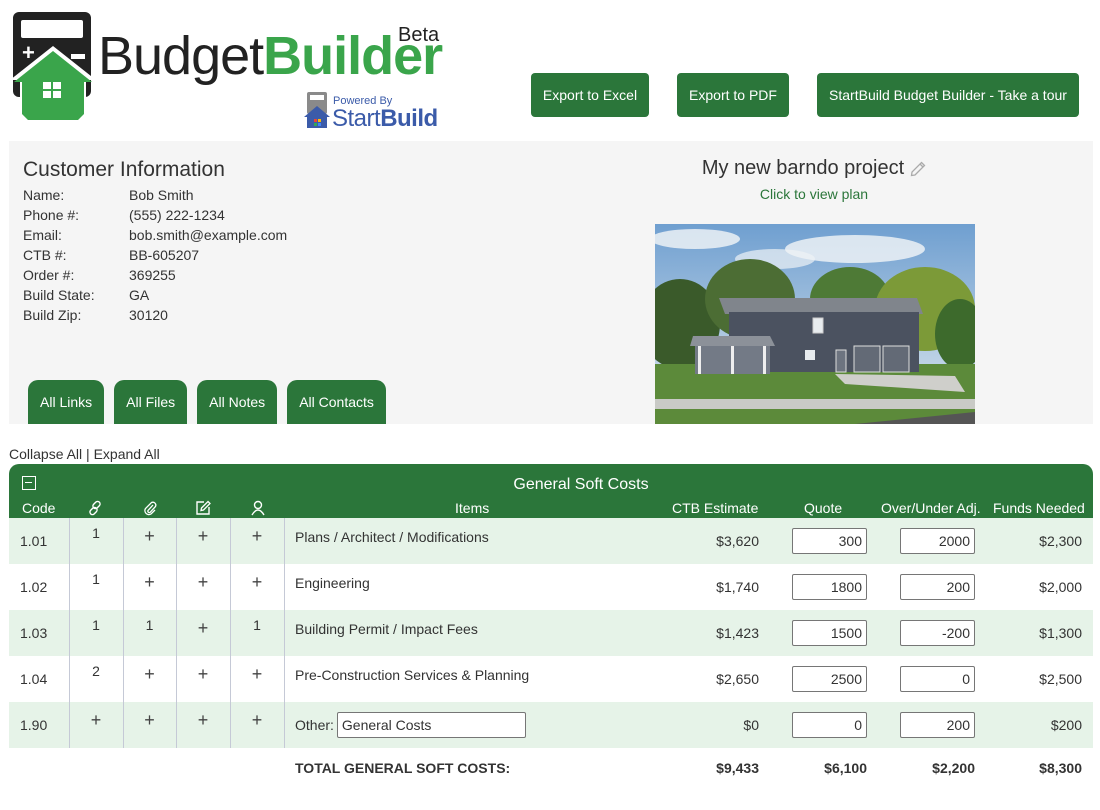 This screenshot has width=1100, height=810. What do you see at coordinates (45, 454) in the screenshot?
I see `collapse-all-link: Collapse All` at bounding box center [45, 454].